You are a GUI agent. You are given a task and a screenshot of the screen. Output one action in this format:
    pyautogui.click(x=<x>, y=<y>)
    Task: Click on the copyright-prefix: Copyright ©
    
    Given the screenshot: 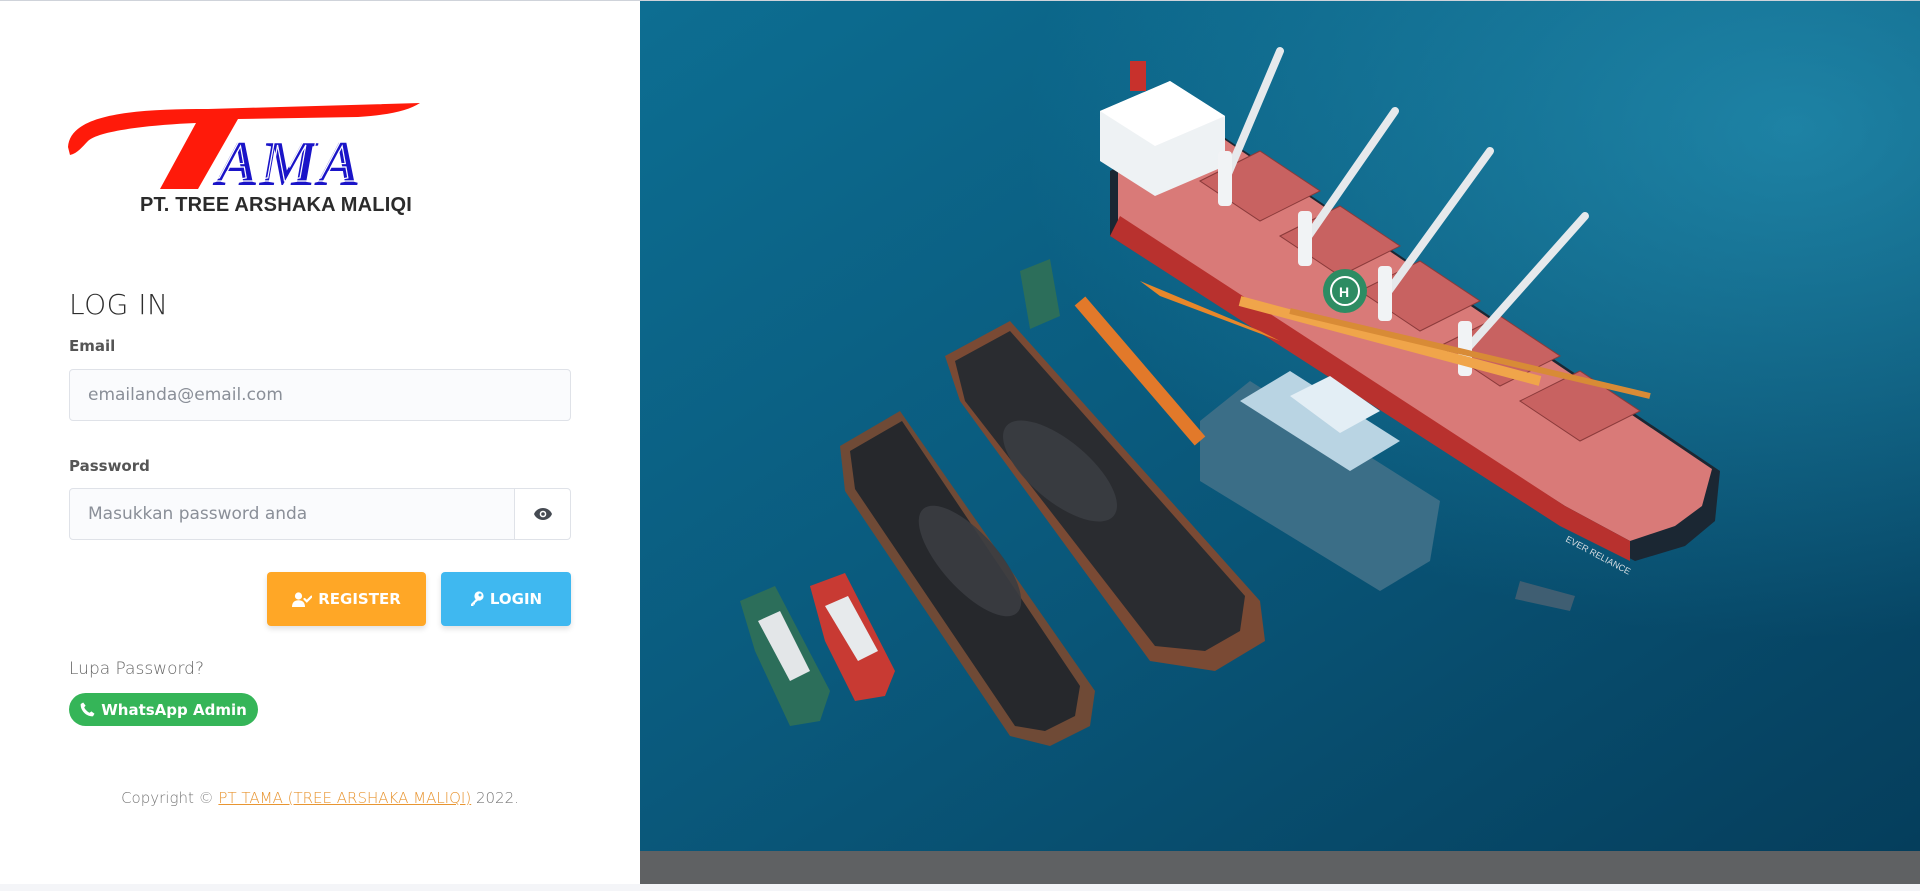 What is the action you would take?
    pyautogui.click(x=167, y=798)
    